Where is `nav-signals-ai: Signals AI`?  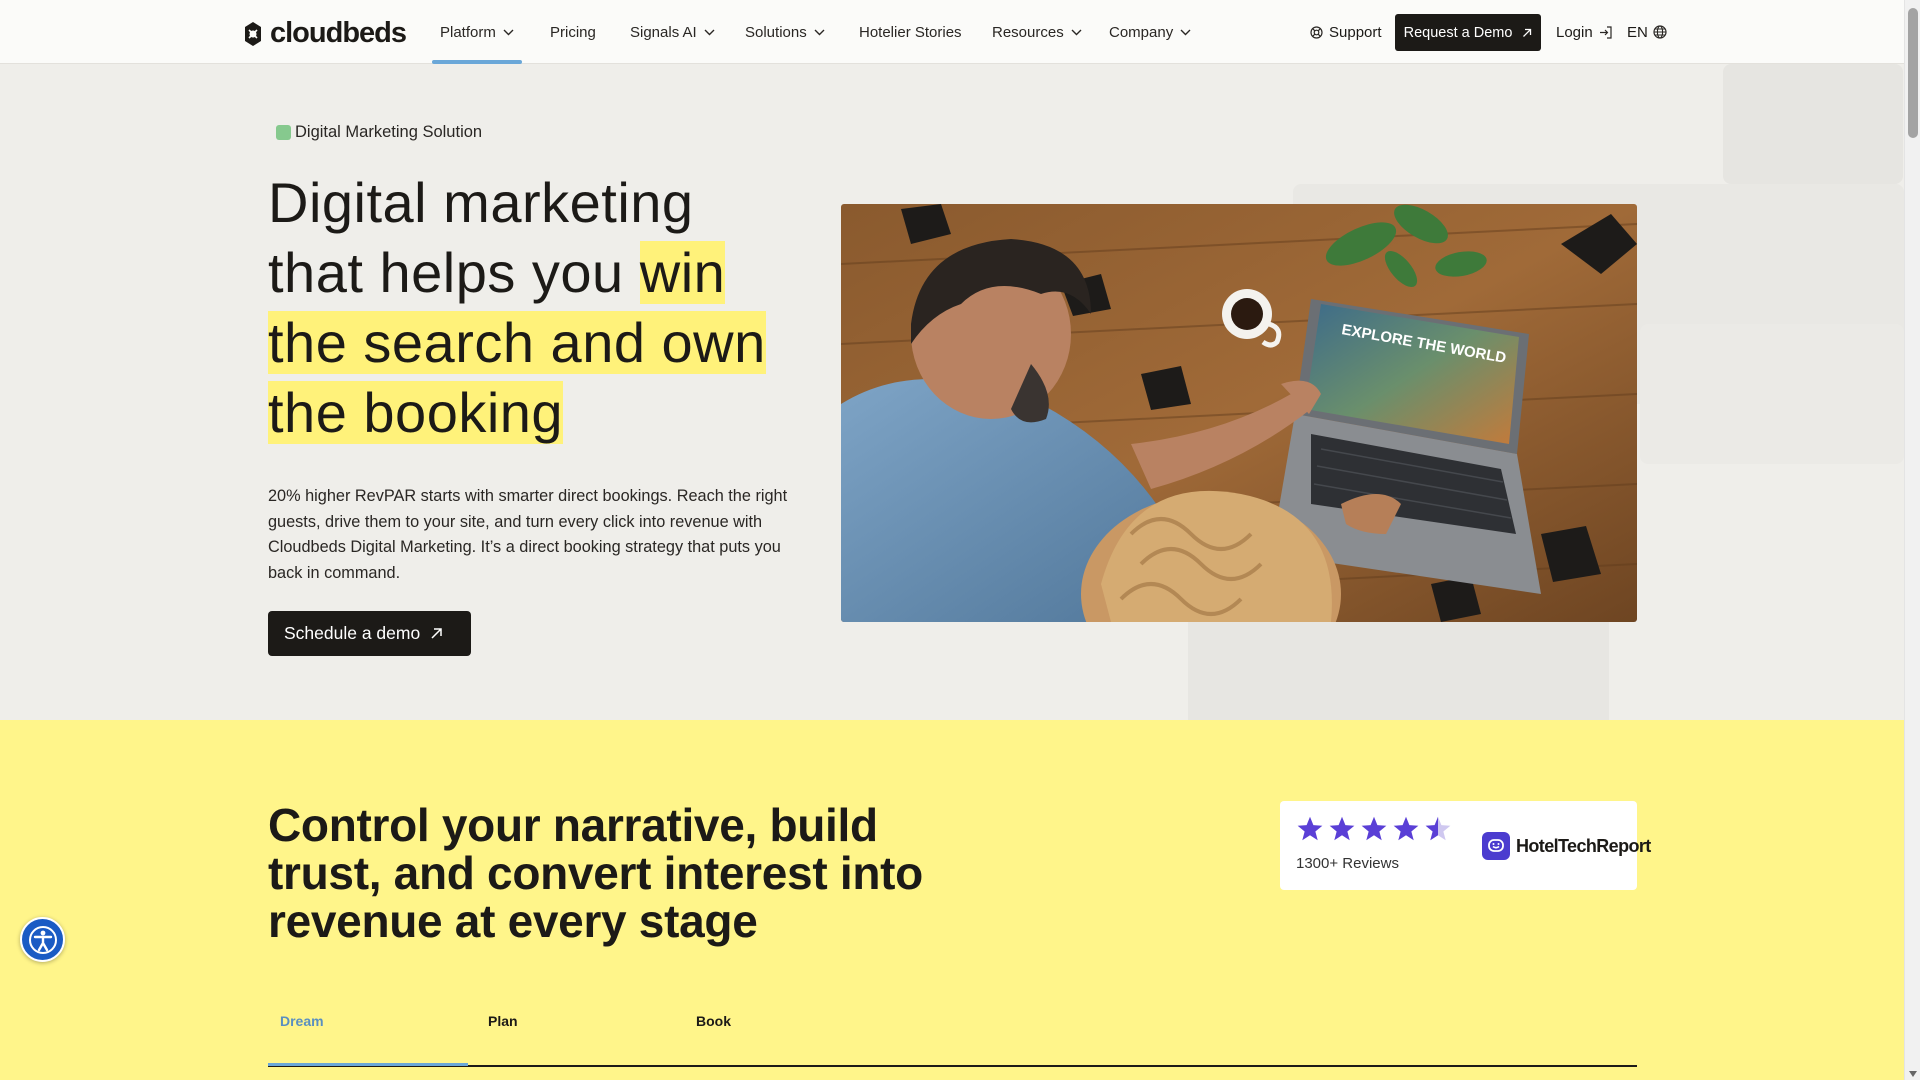
nav-signals-ai: Signals AI is located at coordinates (672, 32).